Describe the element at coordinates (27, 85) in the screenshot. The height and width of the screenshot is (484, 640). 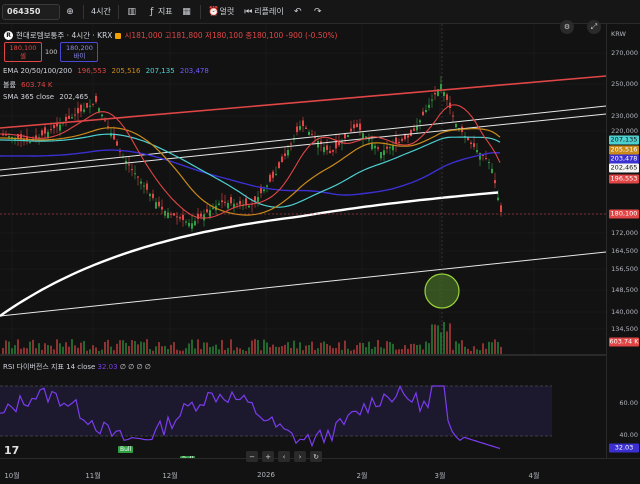
I see `volume-legend: 볼륨 603.74 K` at that location.